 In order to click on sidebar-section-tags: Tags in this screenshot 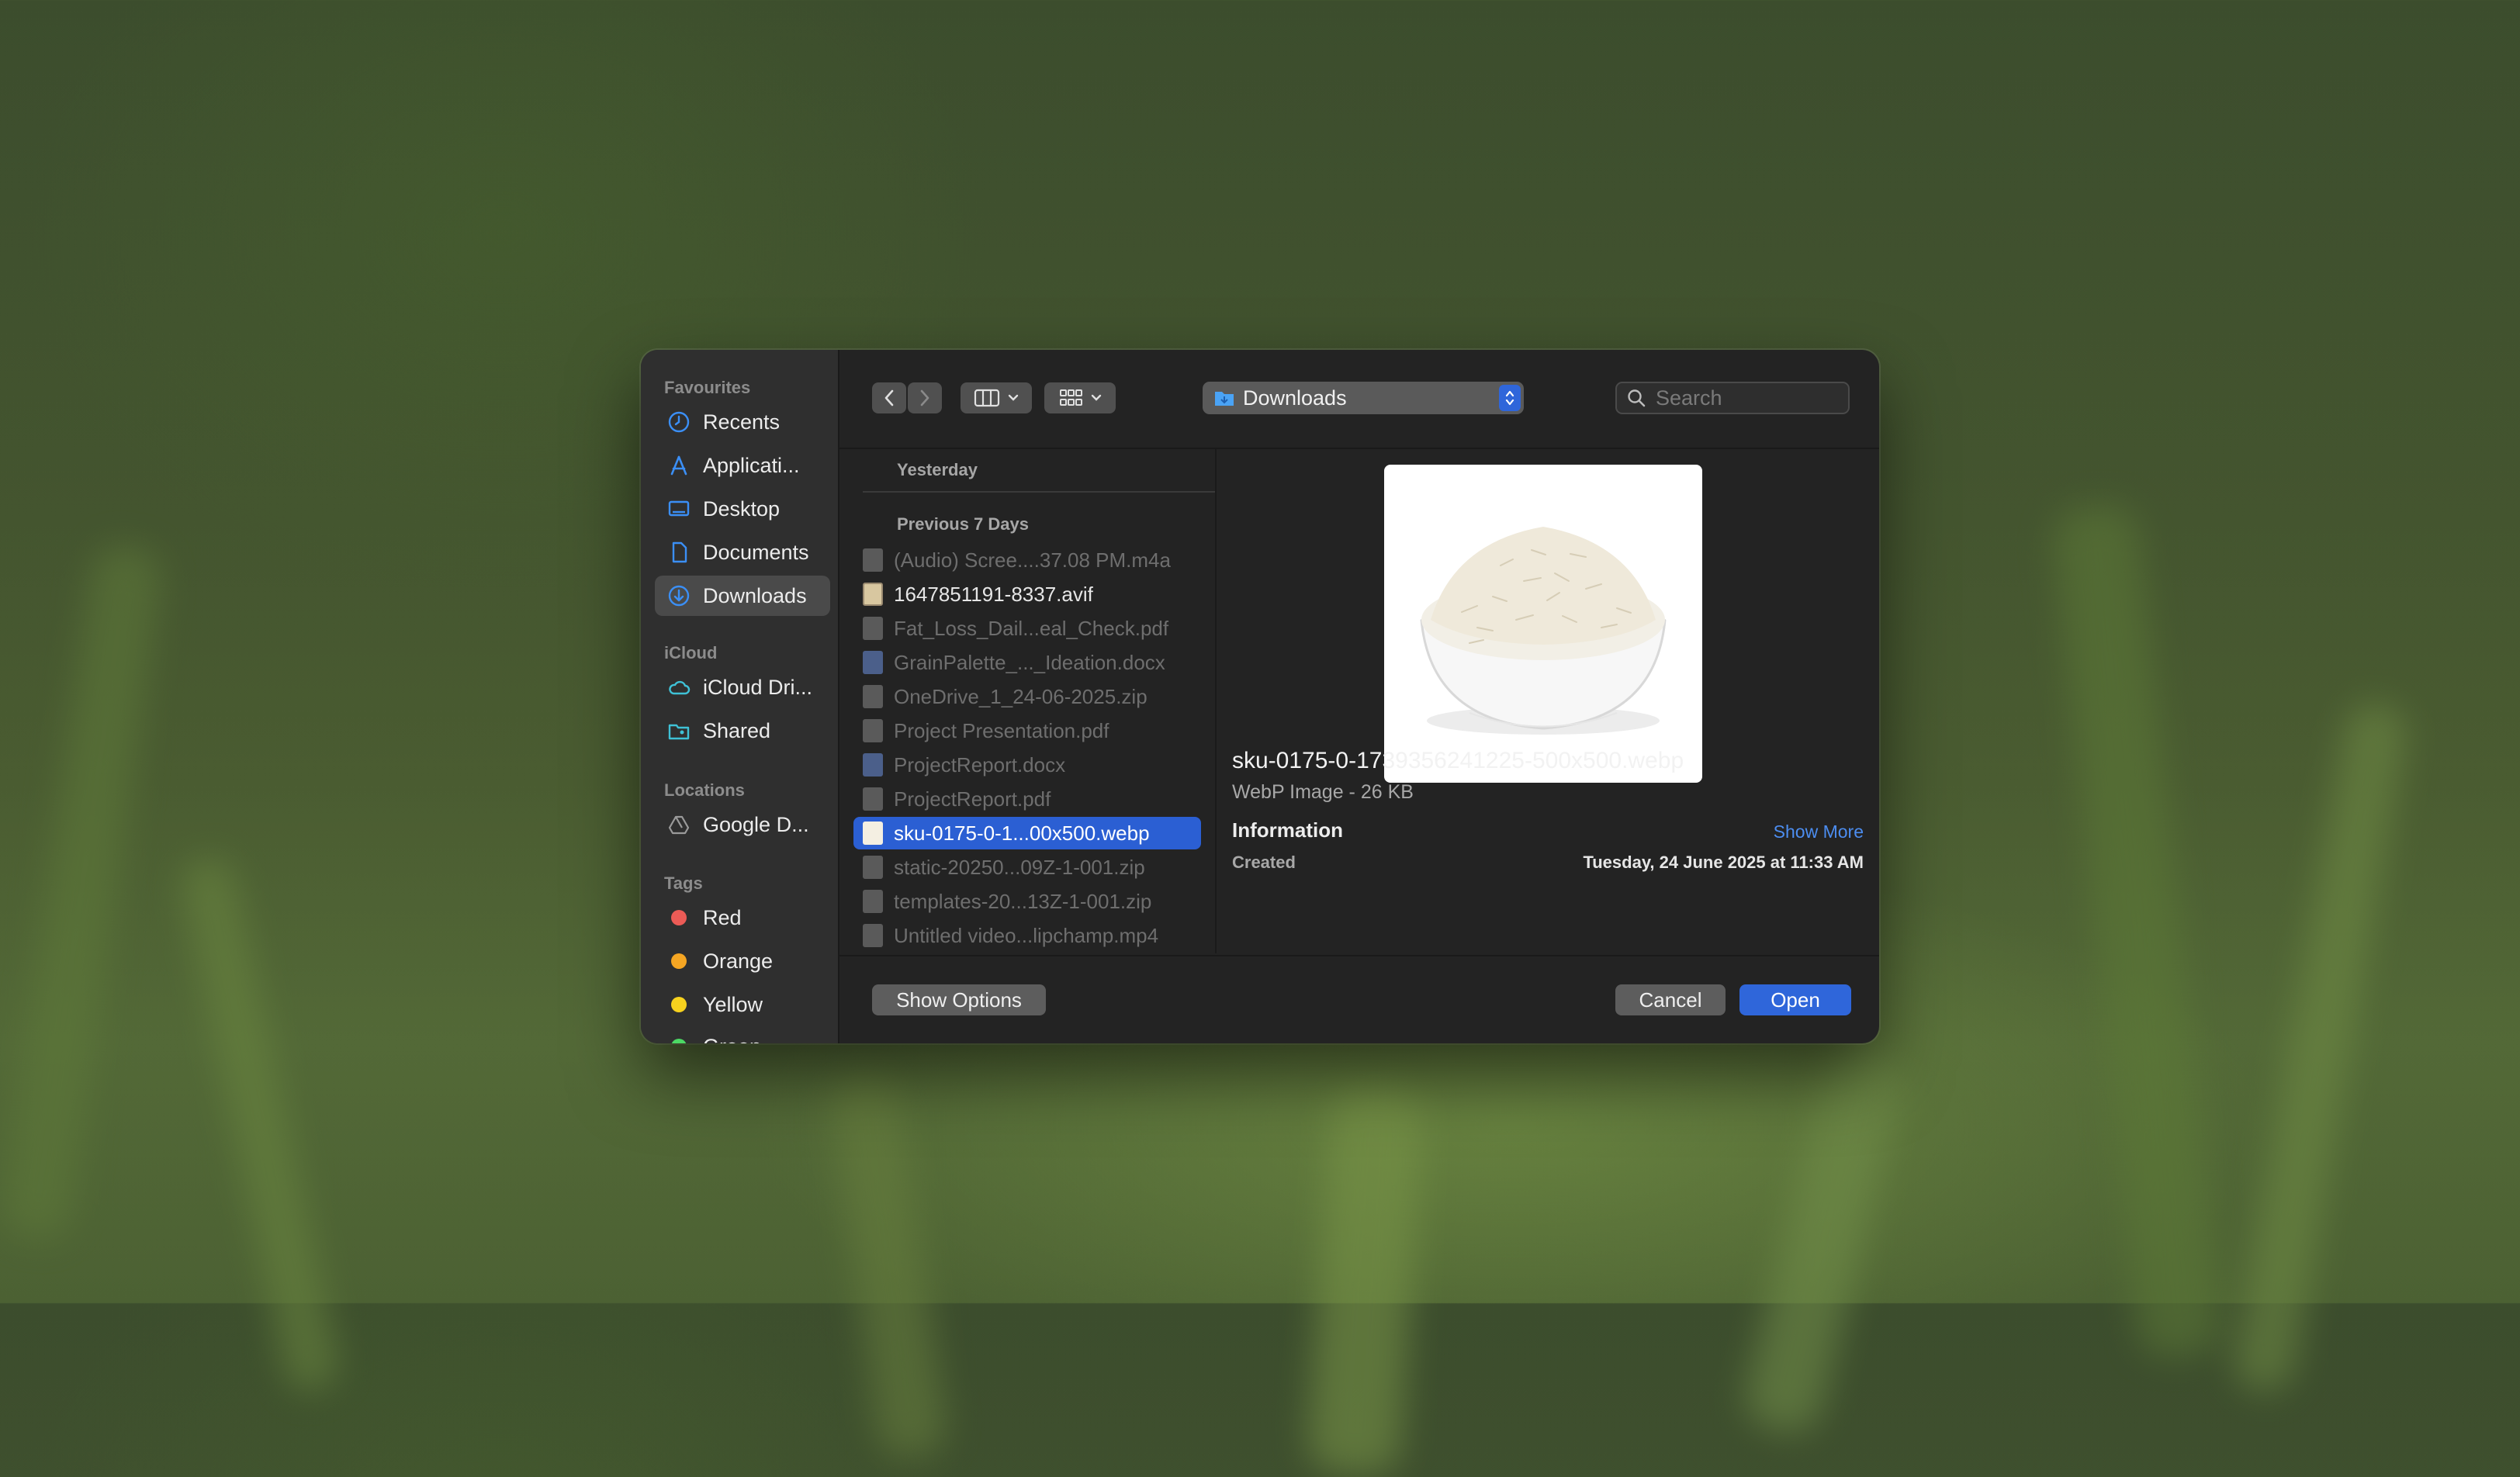, I will do `click(684, 883)`.